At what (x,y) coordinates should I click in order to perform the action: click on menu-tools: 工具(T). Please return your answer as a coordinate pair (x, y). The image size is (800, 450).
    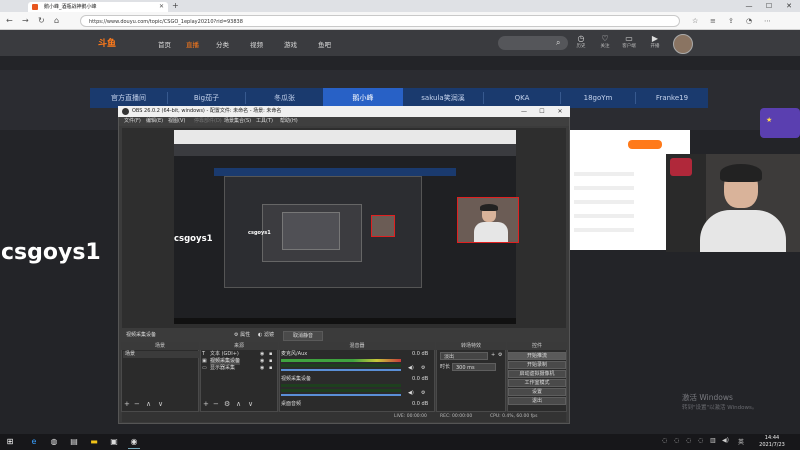
    Looking at the image, I should click on (264, 121).